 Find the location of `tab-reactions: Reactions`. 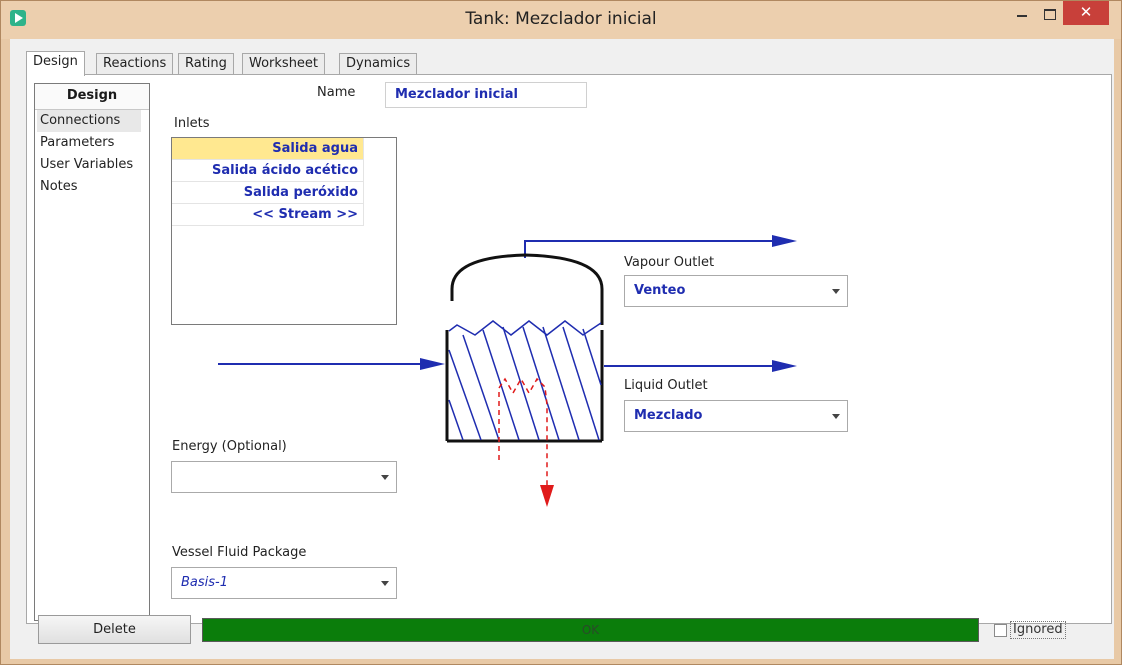

tab-reactions: Reactions is located at coordinates (135, 64).